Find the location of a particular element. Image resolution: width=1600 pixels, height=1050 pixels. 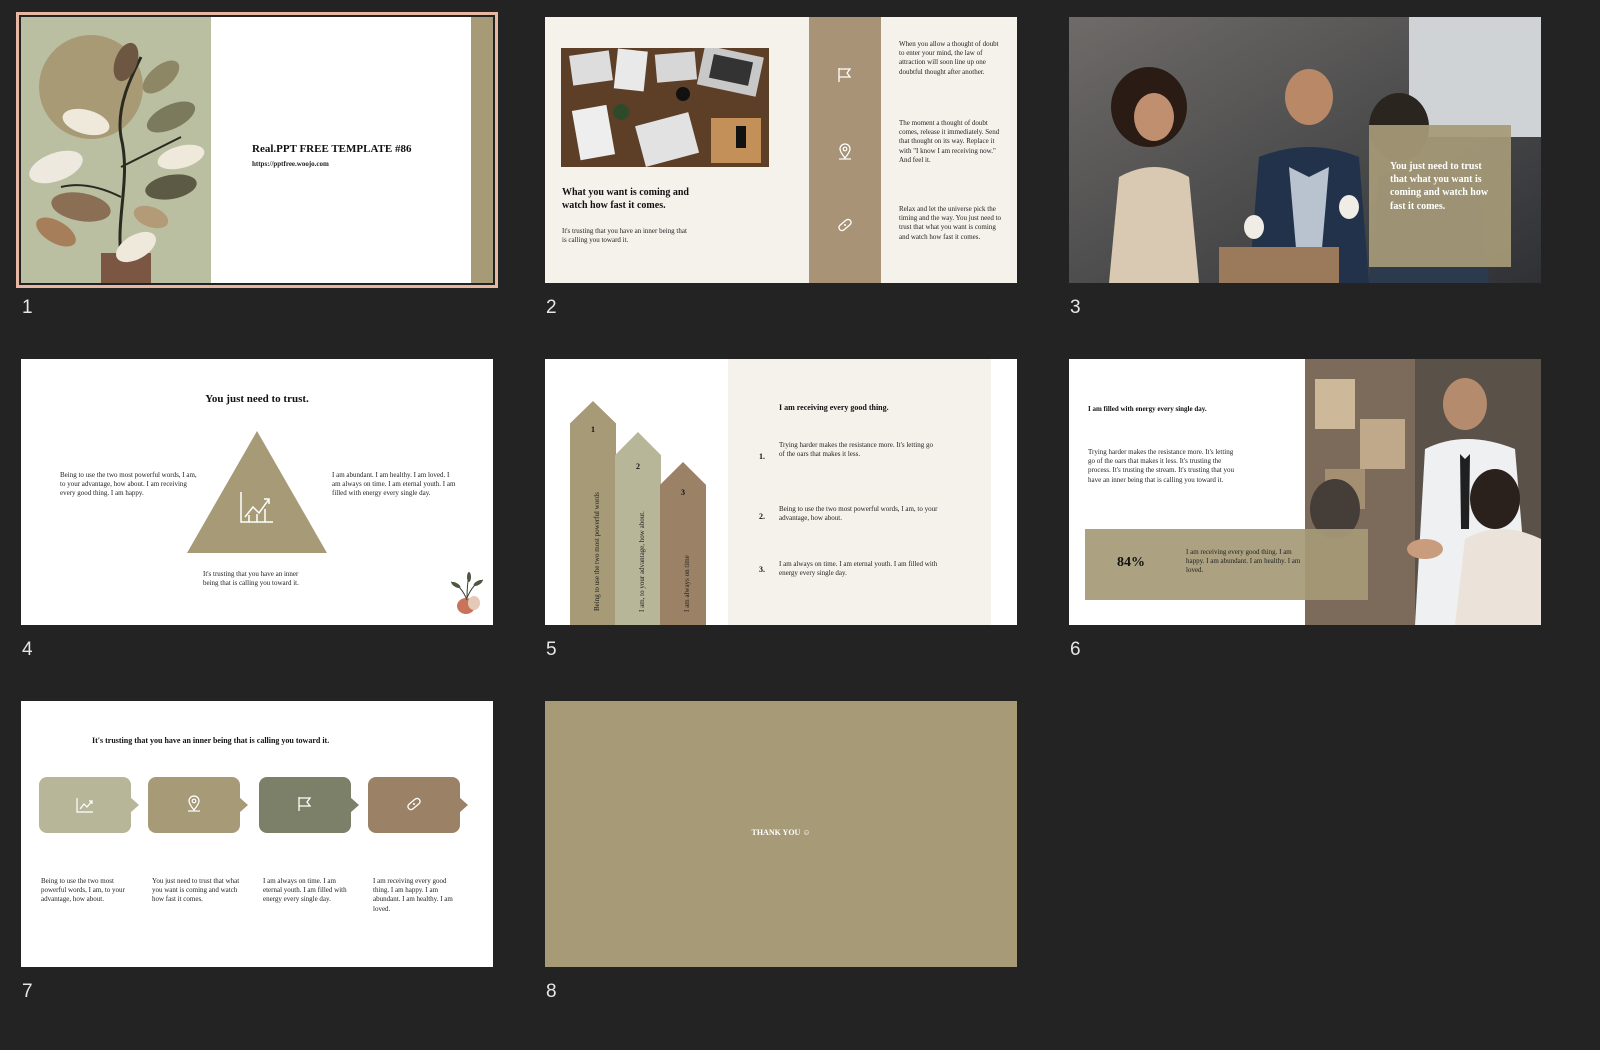

slide-title: You just need to trust. is located at coordinates (257, 399).